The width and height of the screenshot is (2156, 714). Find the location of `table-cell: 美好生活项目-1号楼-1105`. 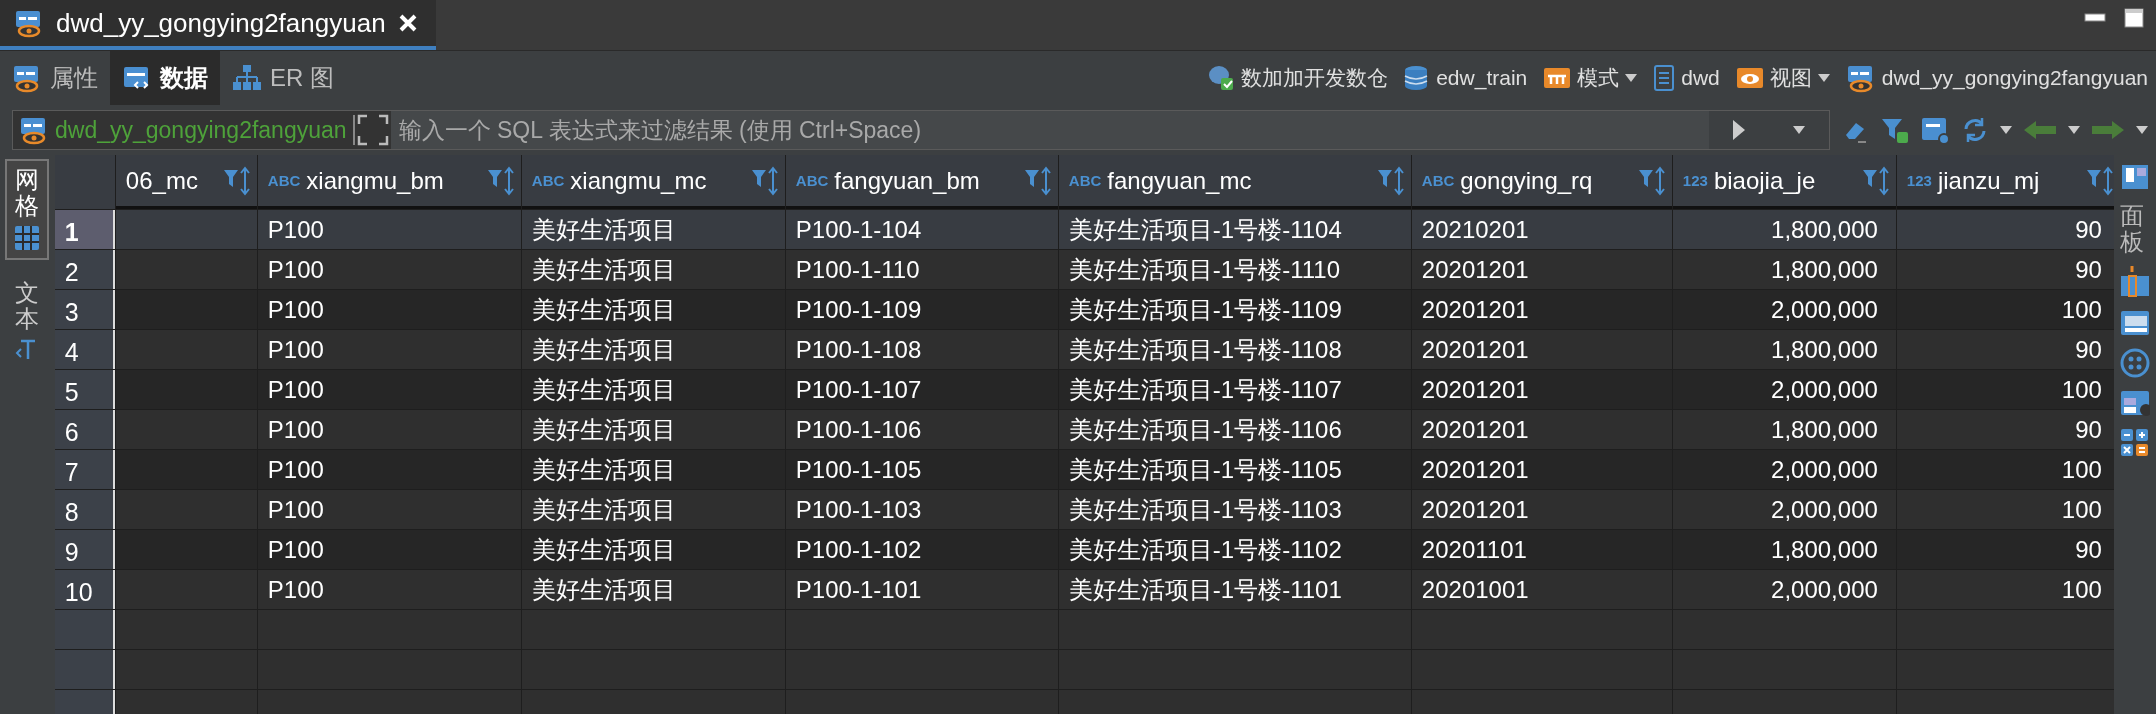

table-cell: 美好生活项目-1号楼-1105 is located at coordinates (1234, 469).